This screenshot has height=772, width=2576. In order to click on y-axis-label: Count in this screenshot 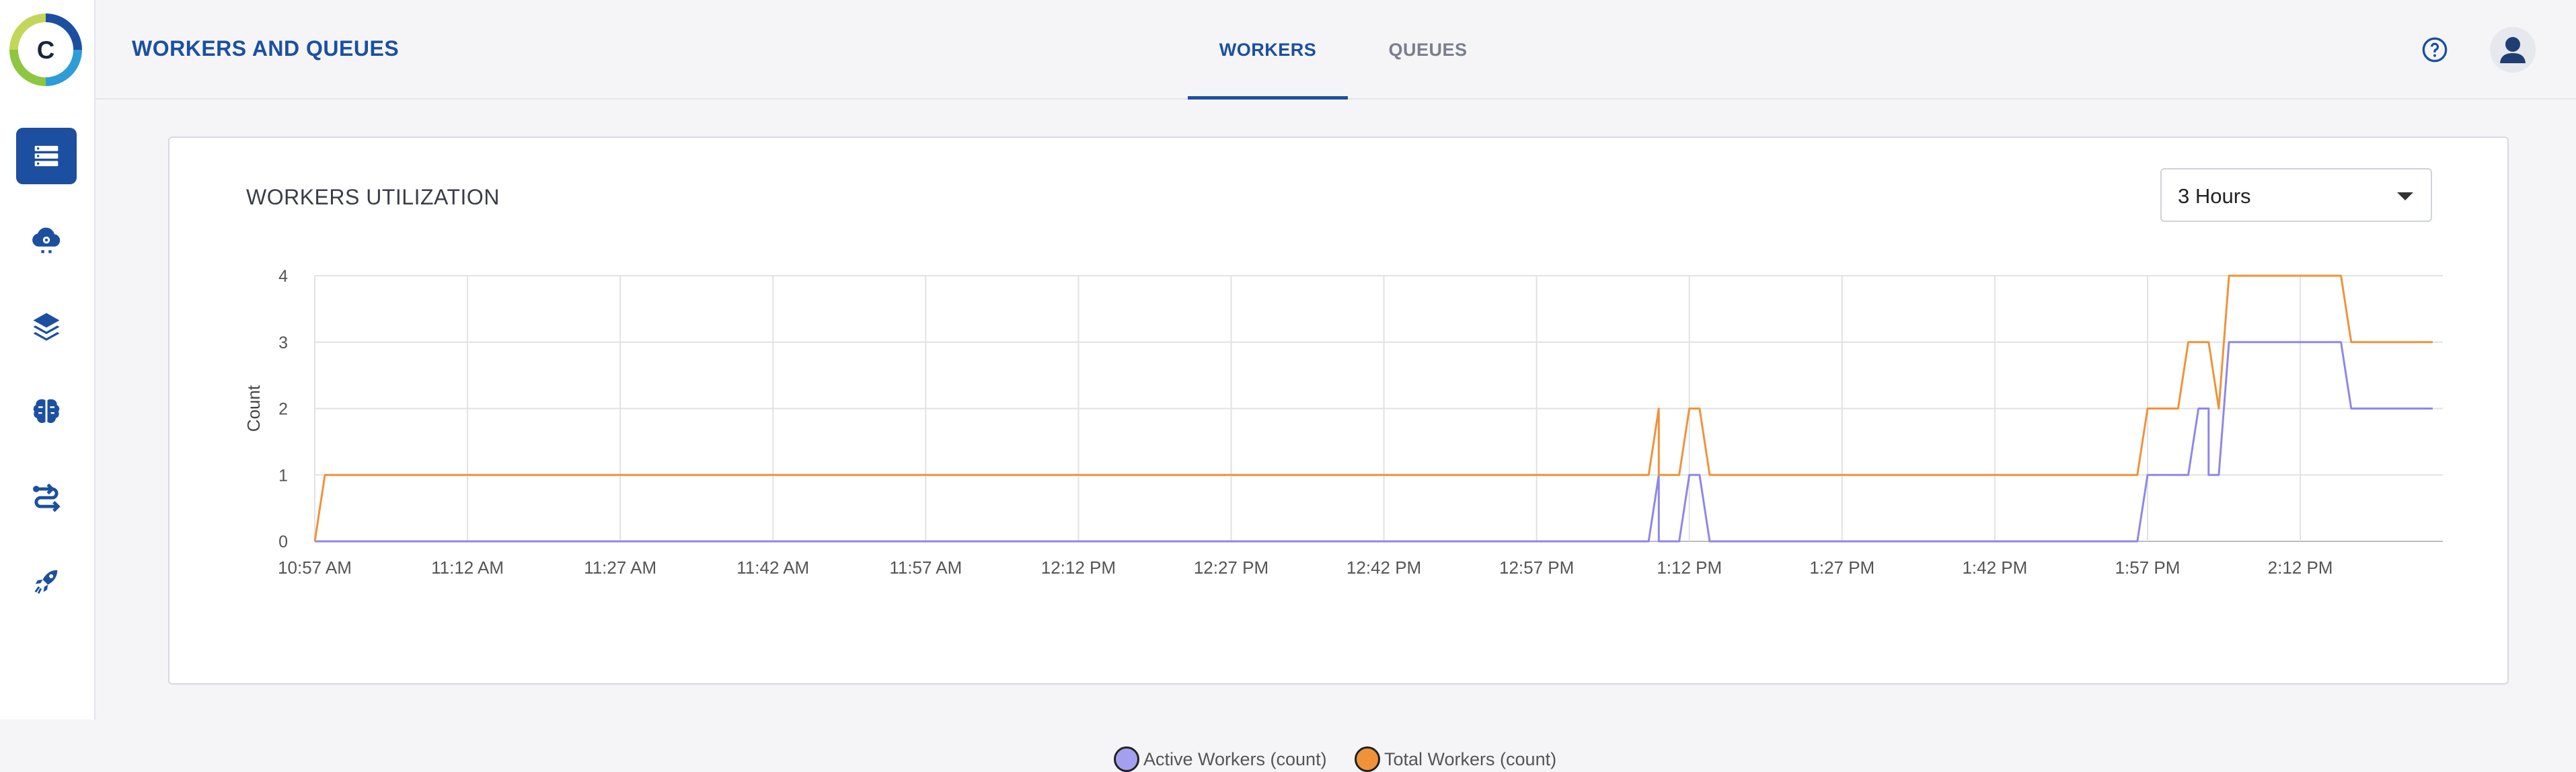, I will do `click(253, 409)`.